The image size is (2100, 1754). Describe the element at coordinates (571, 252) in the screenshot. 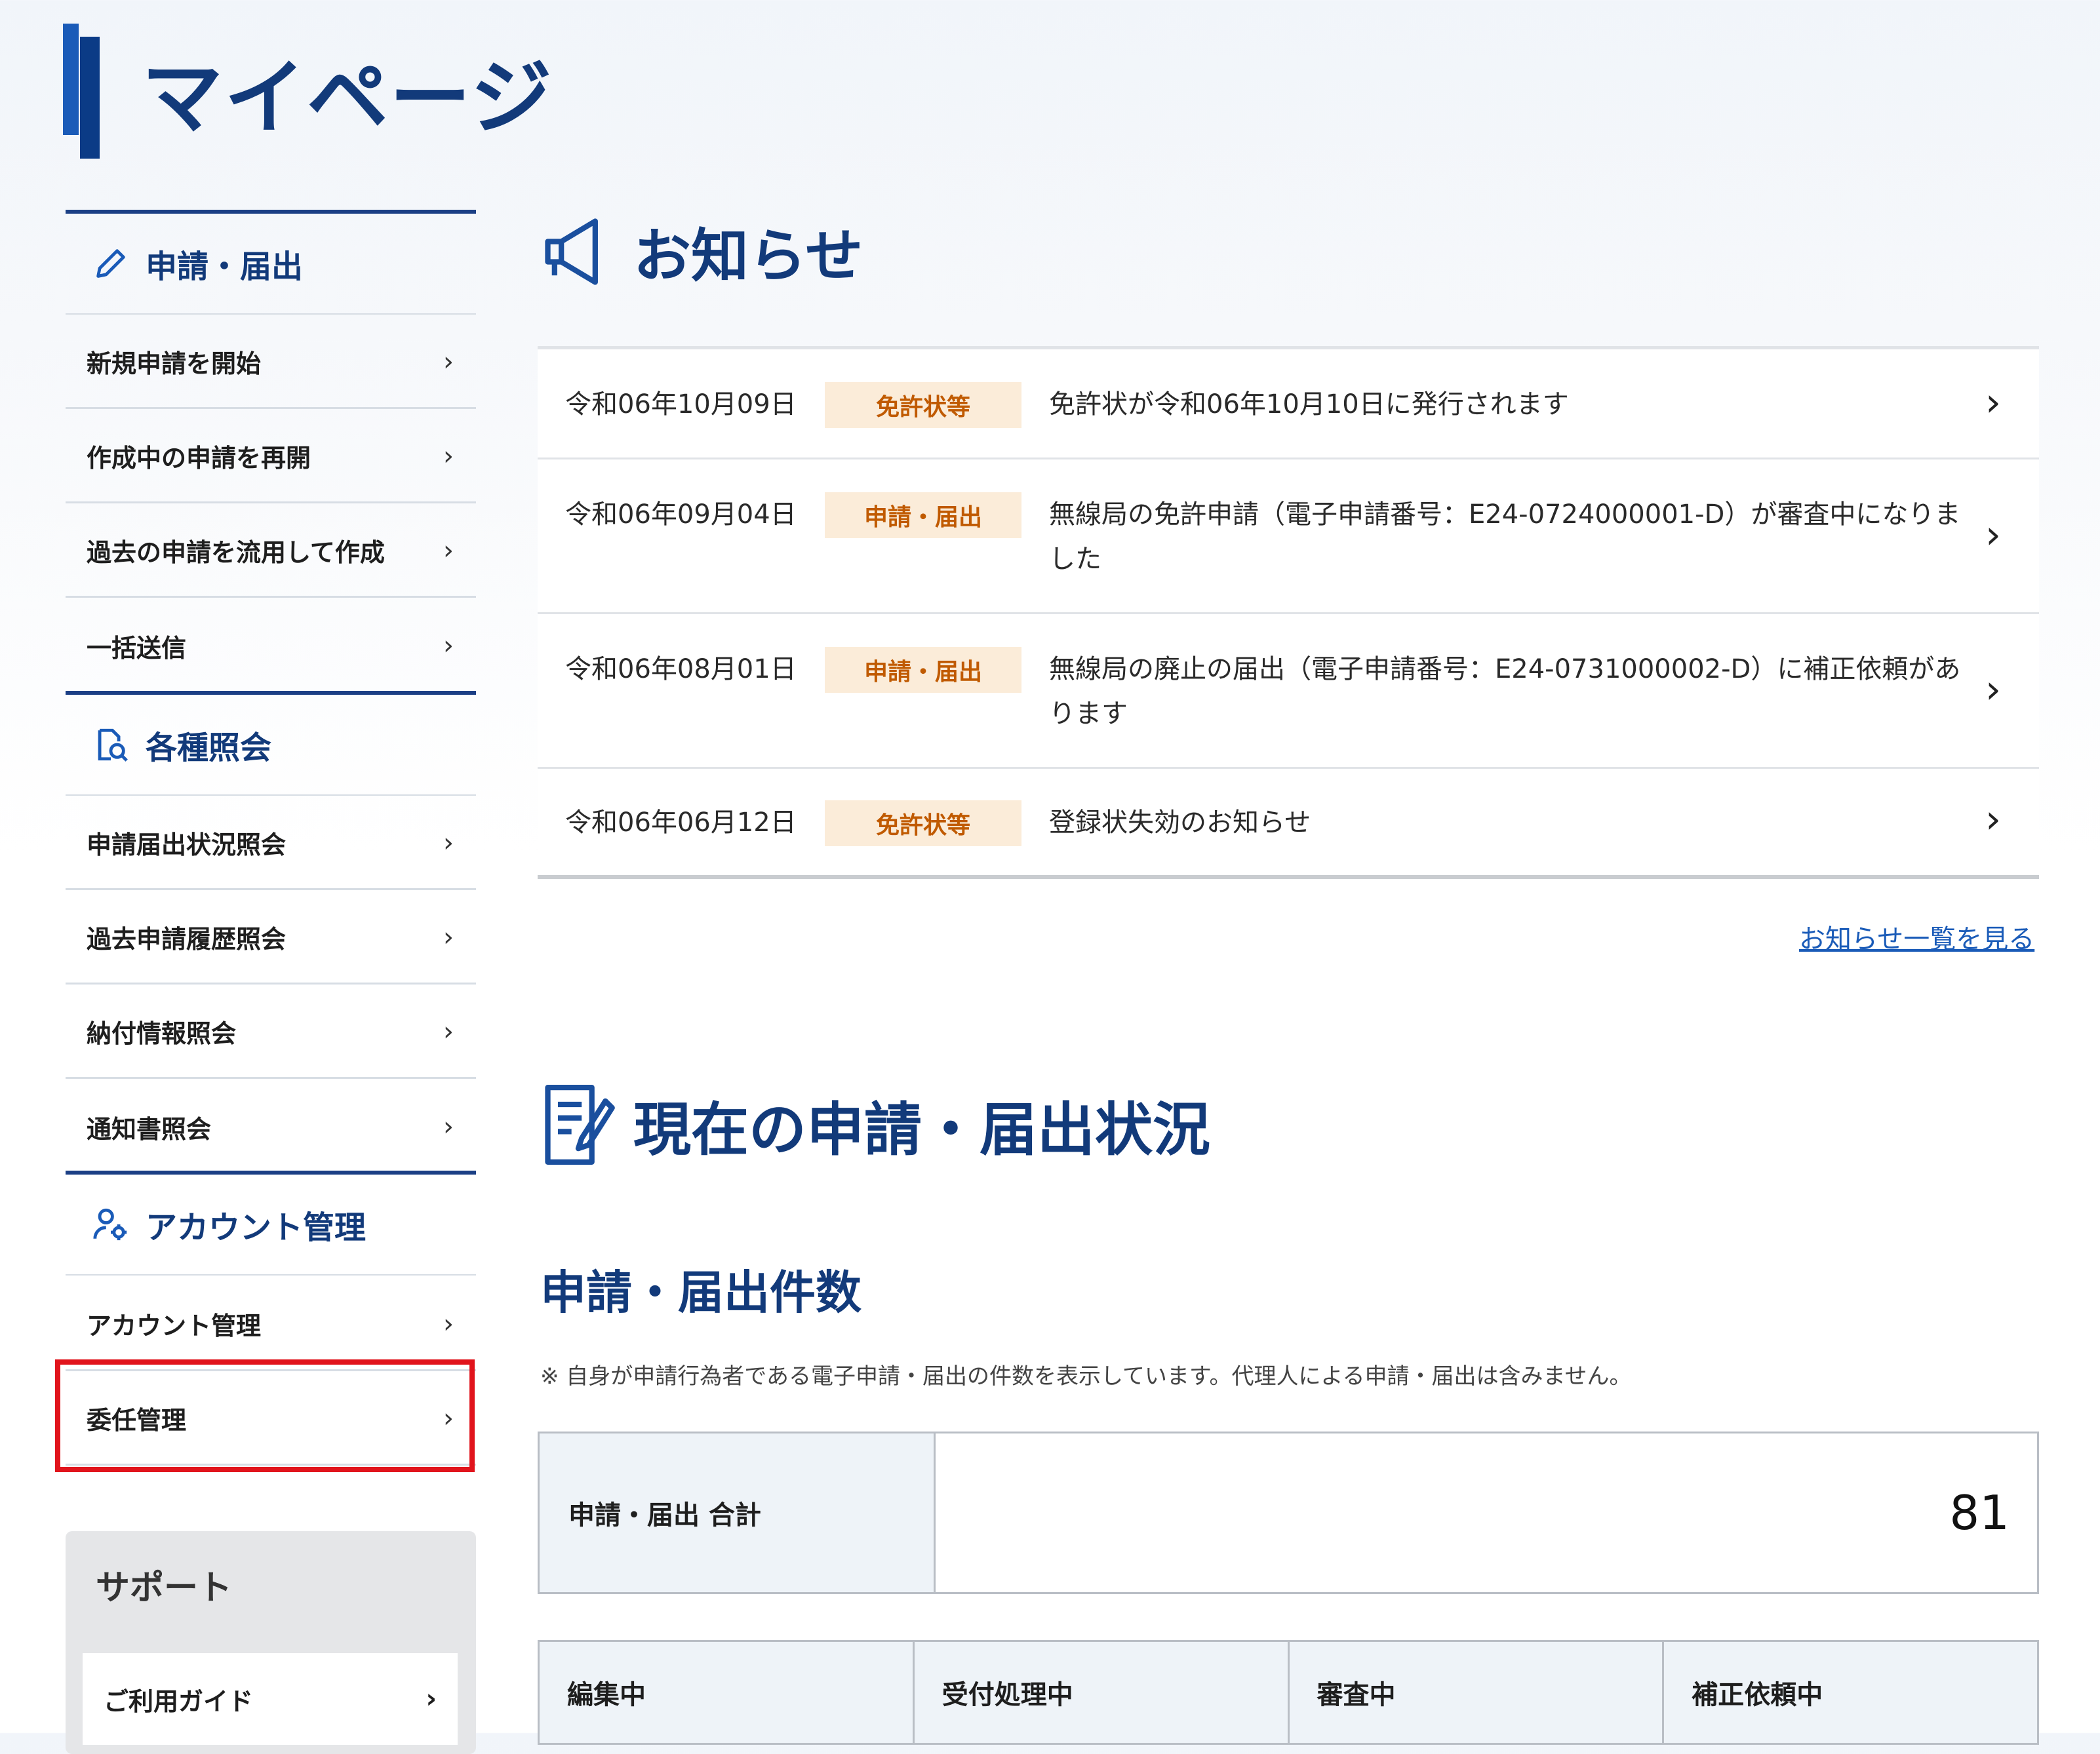

I see `megaphone-icon` at that location.